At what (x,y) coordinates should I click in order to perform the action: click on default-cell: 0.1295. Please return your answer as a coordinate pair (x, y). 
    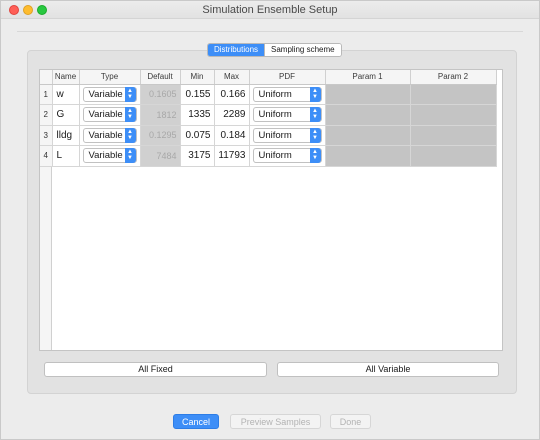
    Looking at the image, I should click on (160, 135).